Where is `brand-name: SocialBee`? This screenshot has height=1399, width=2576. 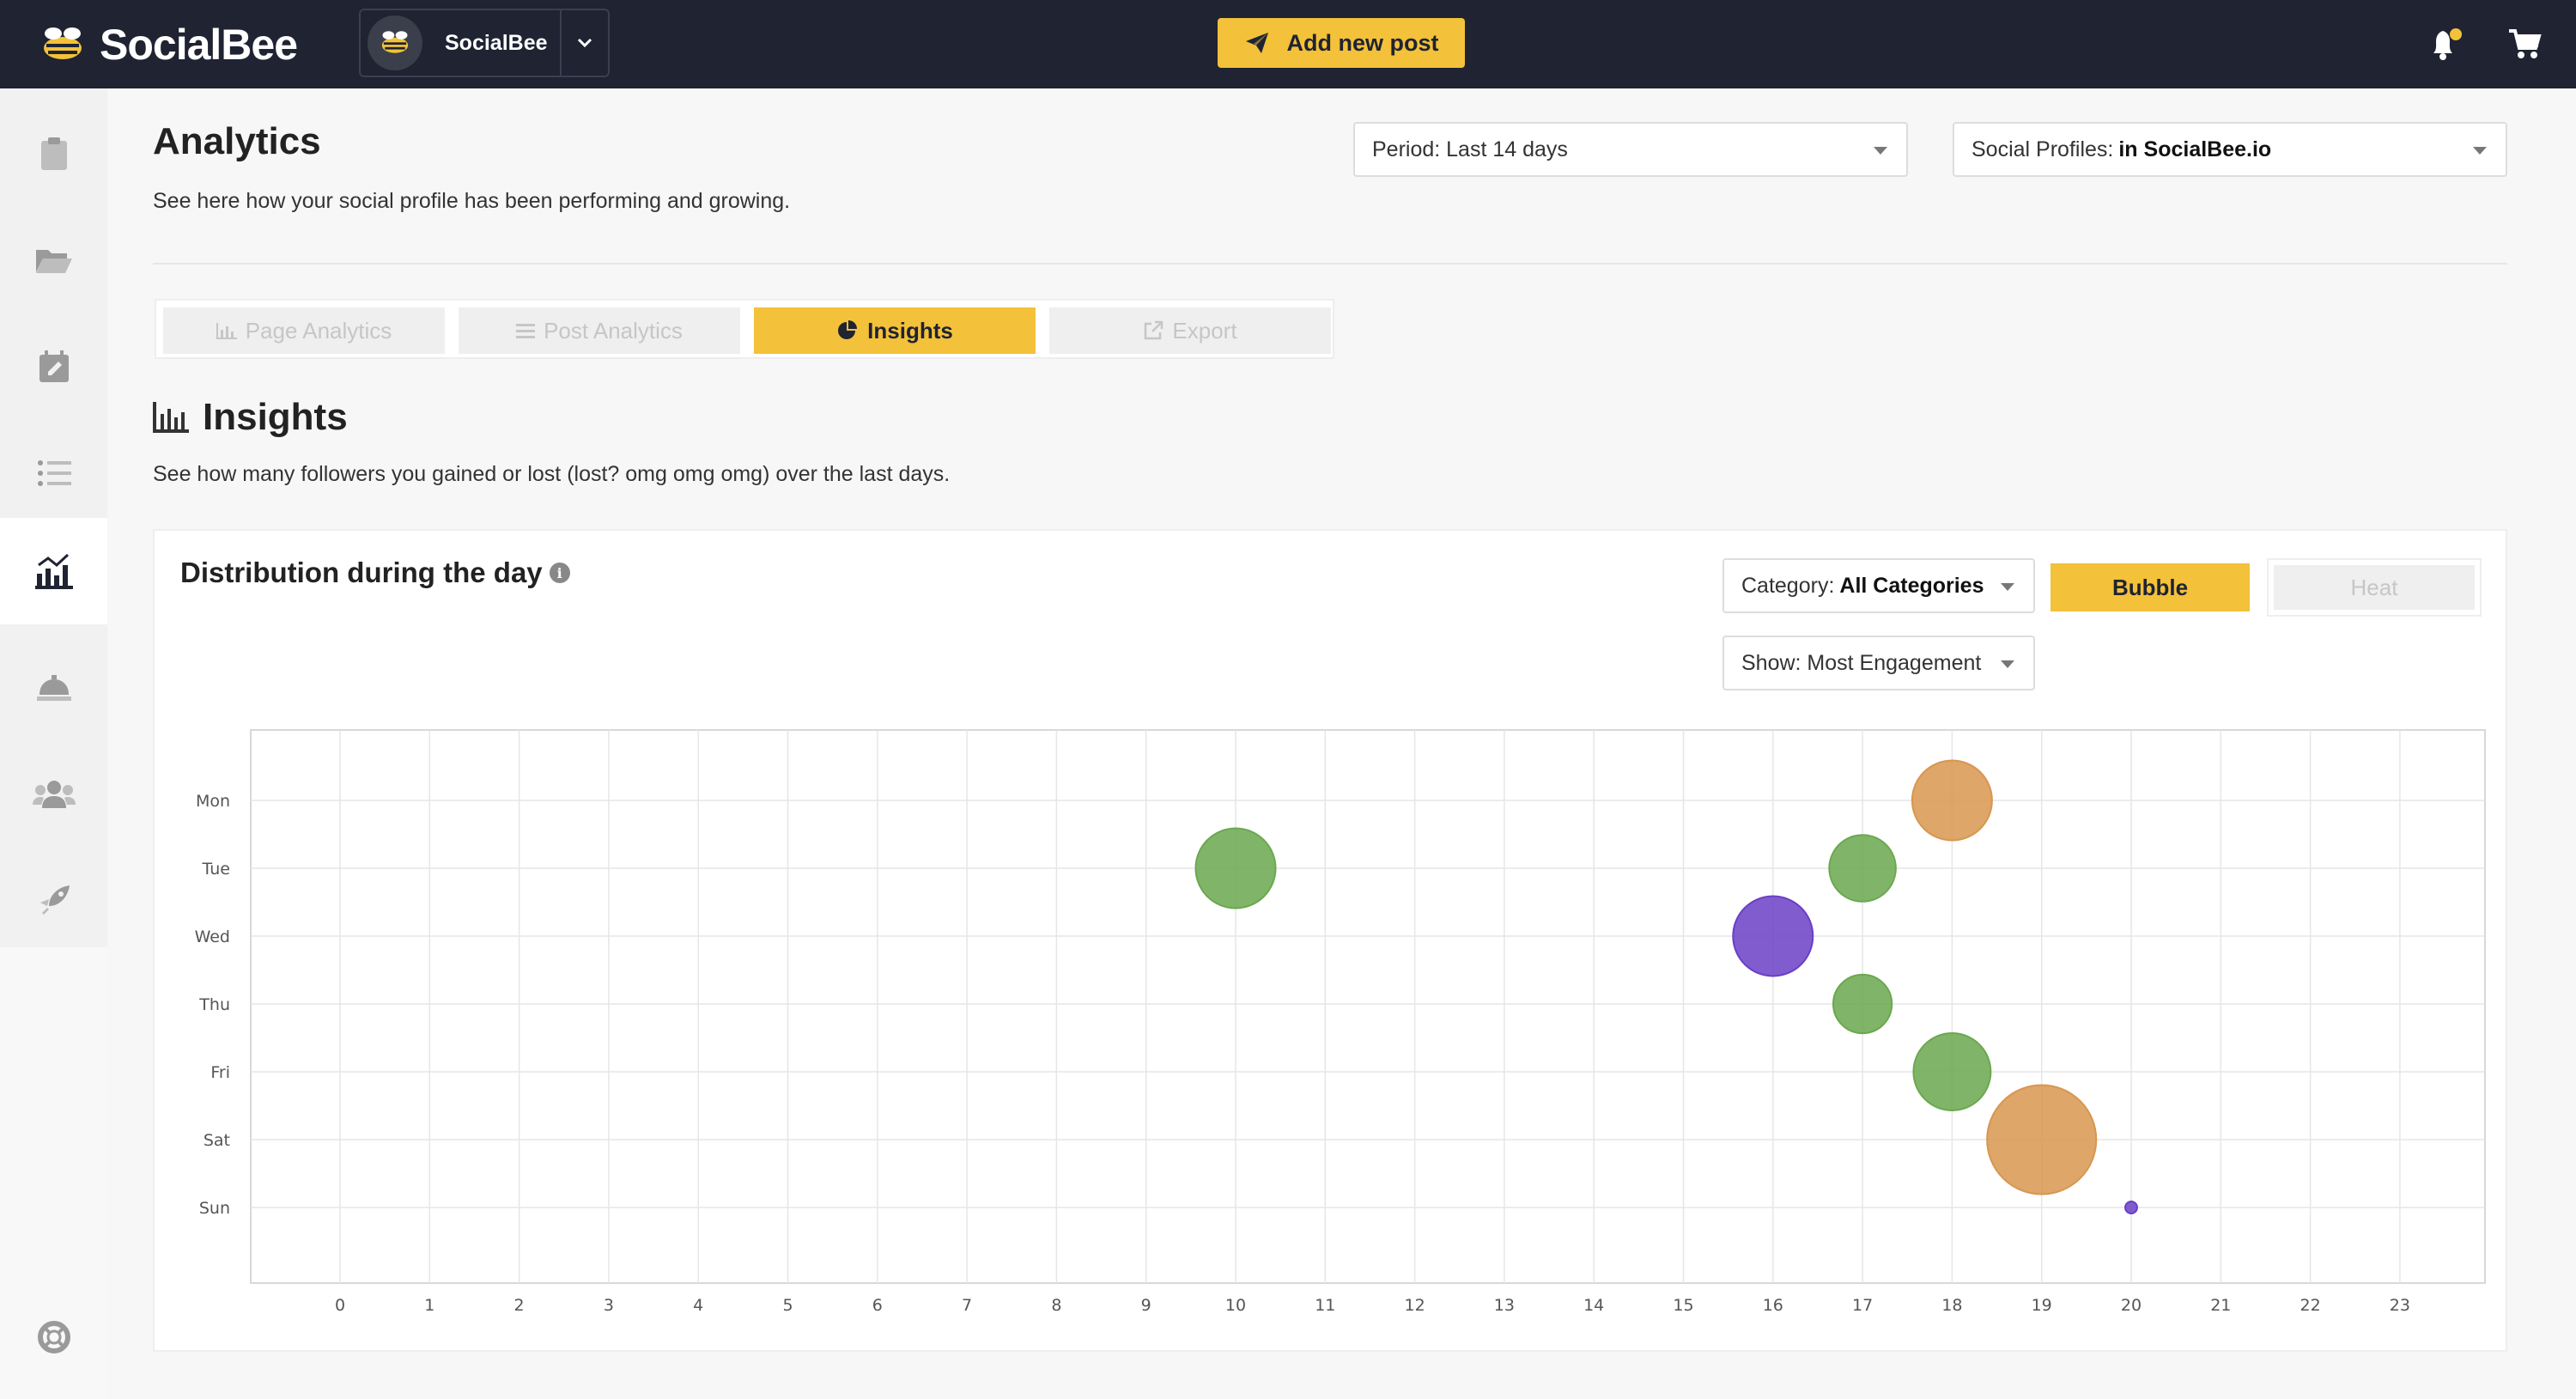 brand-name: SocialBee is located at coordinates (497, 42).